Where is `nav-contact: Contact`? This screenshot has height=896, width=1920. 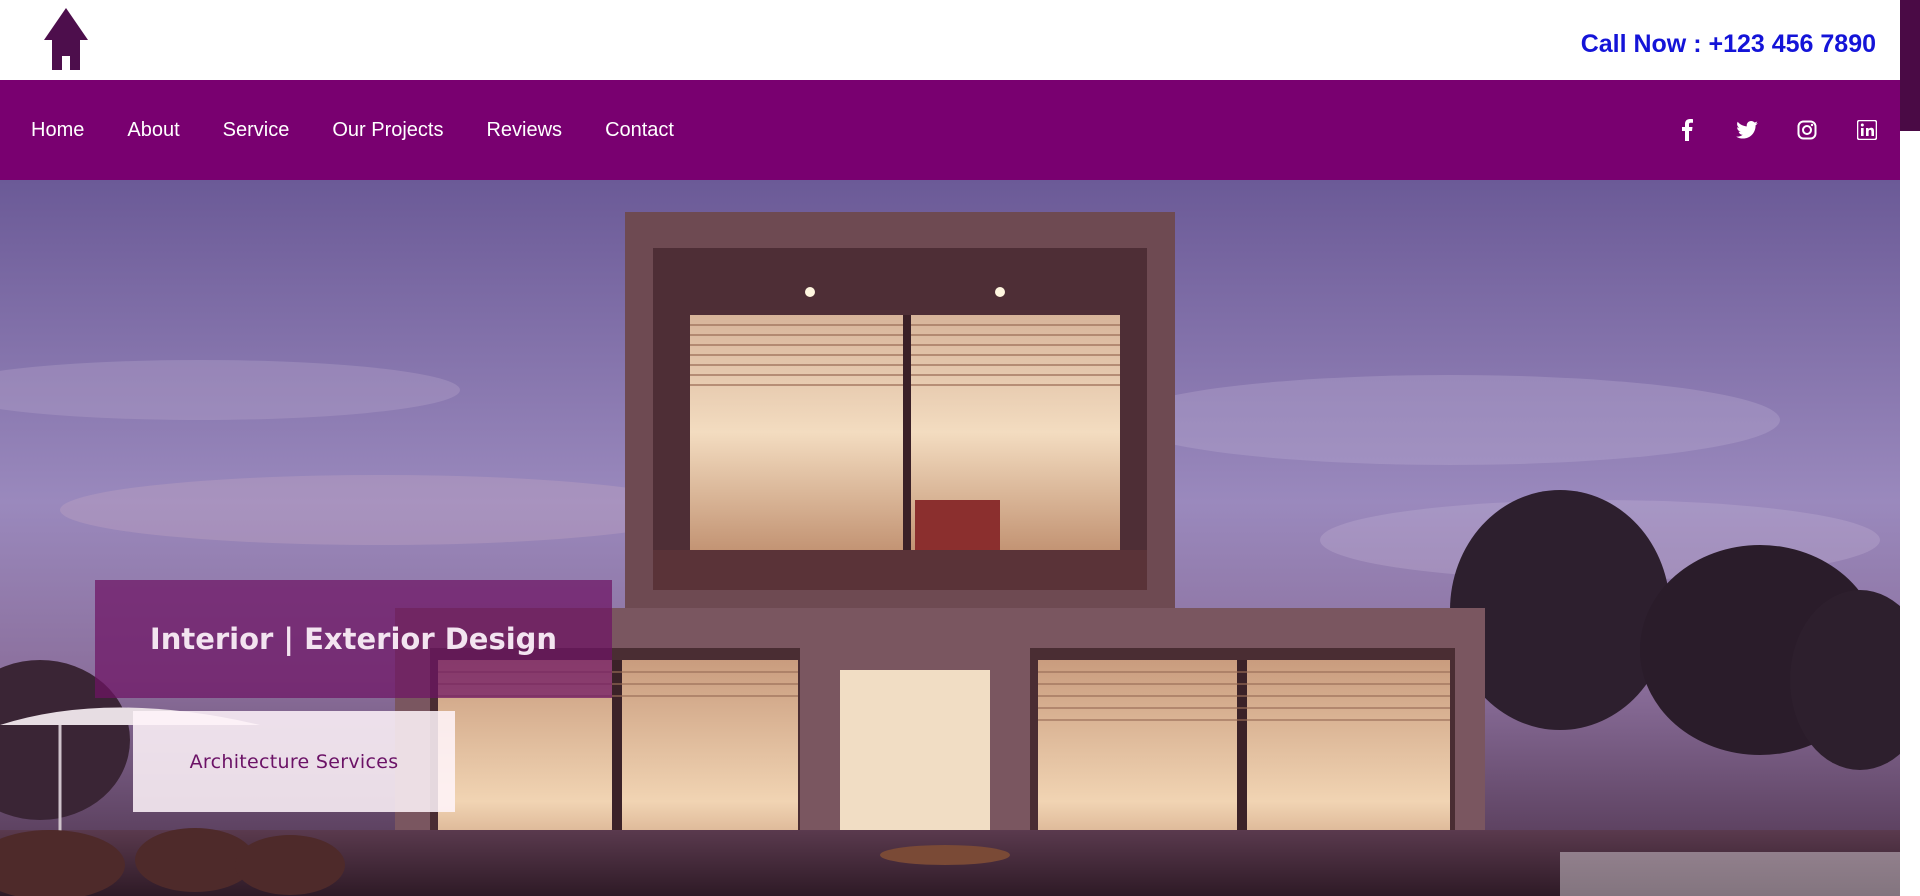 nav-contact: Contact is located at coordinates (639, 130).